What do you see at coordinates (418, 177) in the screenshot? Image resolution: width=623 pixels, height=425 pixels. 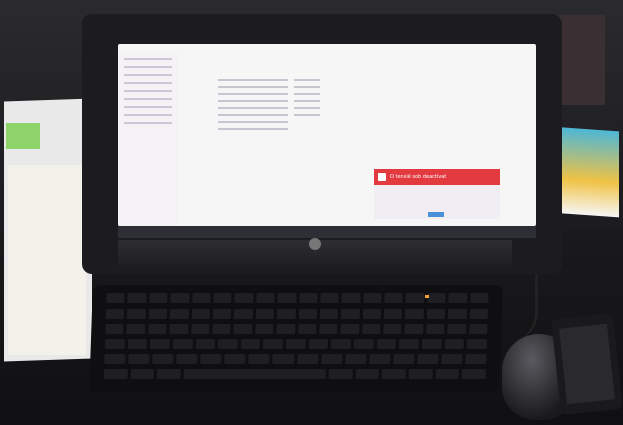 I see `notification-title: O tensiё sob deactivat` at bounding box center [418, 177].